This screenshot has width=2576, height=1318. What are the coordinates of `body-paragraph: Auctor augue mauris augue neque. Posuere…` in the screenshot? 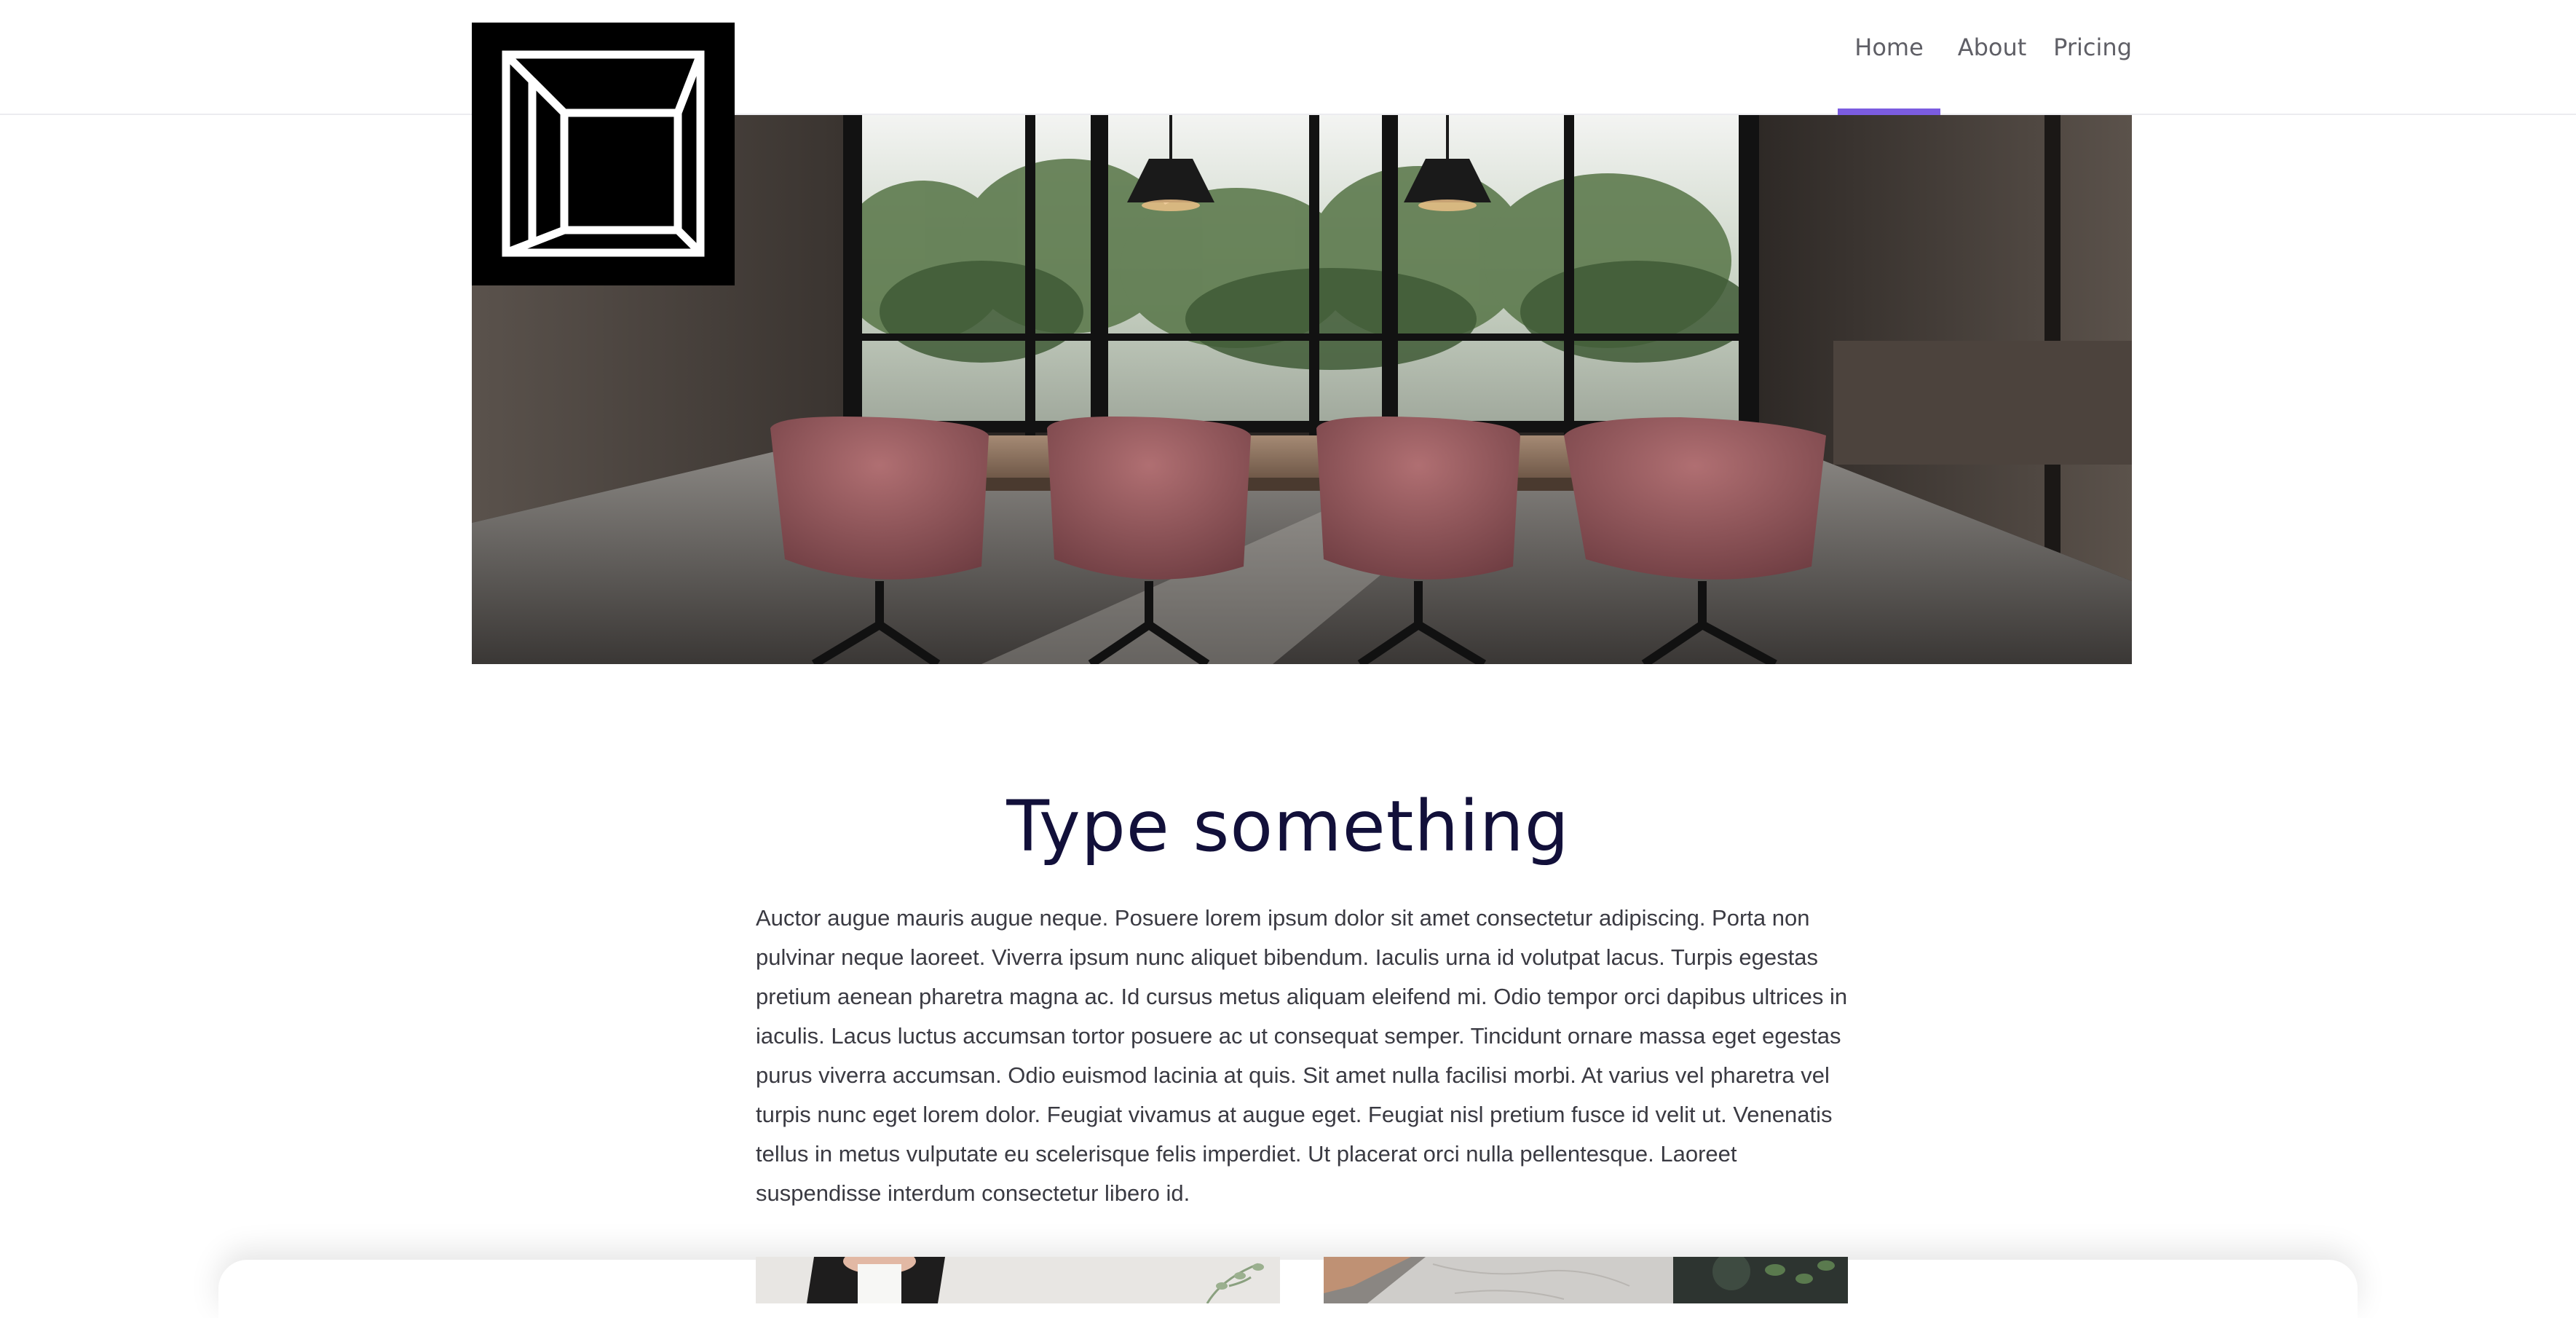 It's located at (1302, 1055).